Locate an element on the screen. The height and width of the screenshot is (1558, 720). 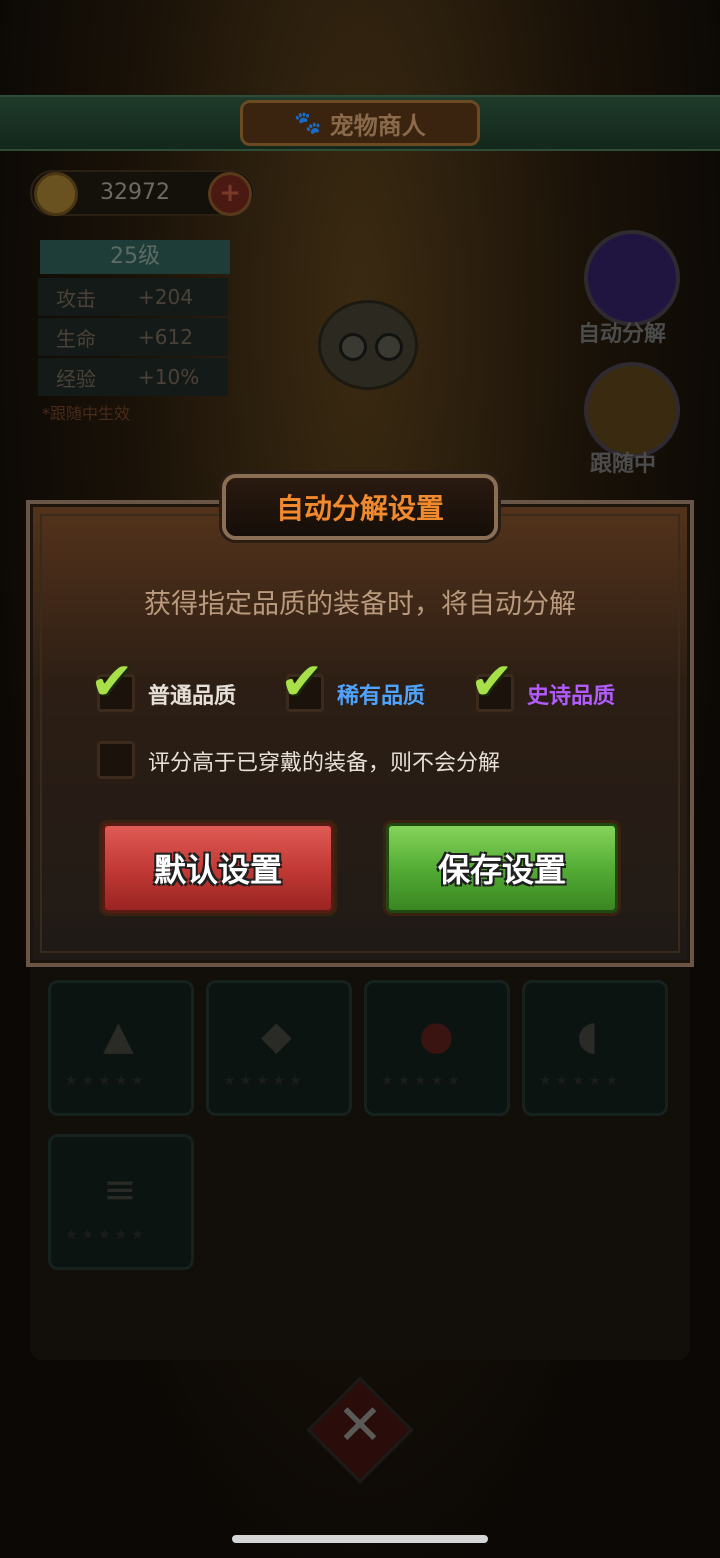
home-indicator is located at coordinates (360, 1539).